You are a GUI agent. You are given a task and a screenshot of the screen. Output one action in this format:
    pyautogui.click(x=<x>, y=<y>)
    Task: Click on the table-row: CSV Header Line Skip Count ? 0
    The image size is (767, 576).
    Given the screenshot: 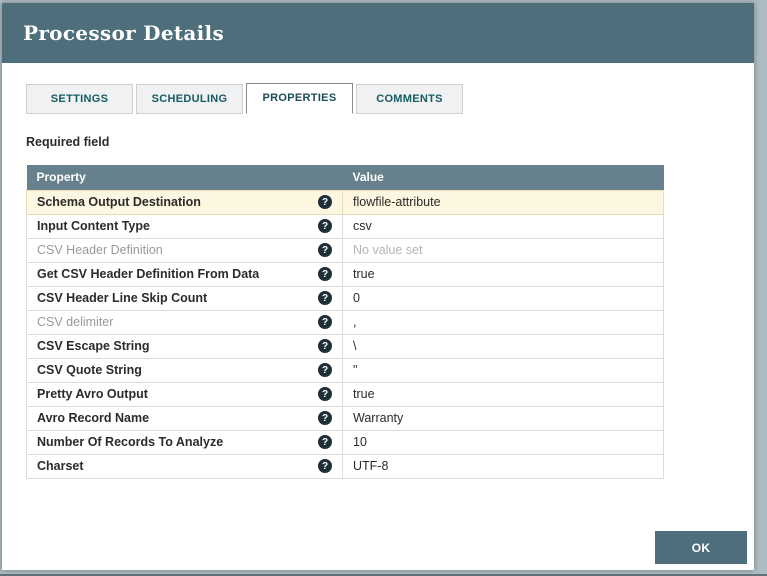 What is the action you would take?
    pyautogui.click(x=345, y=298)
    